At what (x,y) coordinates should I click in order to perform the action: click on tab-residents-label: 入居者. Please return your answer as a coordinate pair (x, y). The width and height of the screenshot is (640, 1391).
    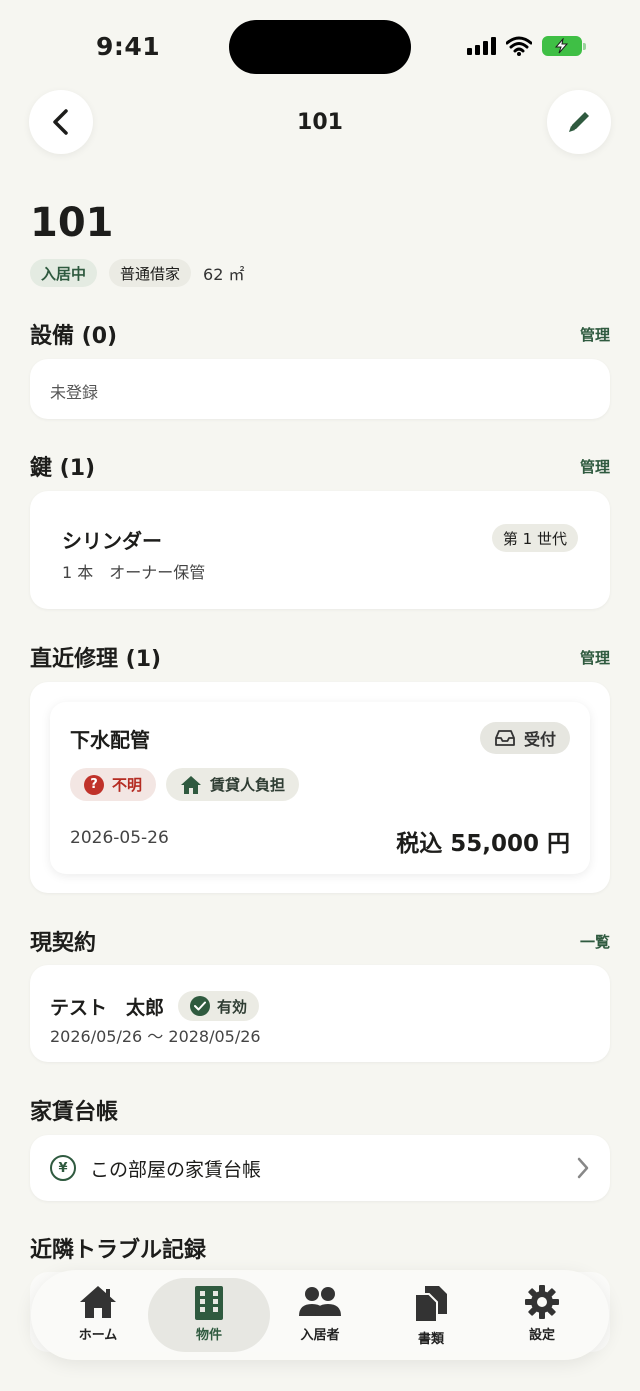
    Looking at the image, I should click on (320, 1335).